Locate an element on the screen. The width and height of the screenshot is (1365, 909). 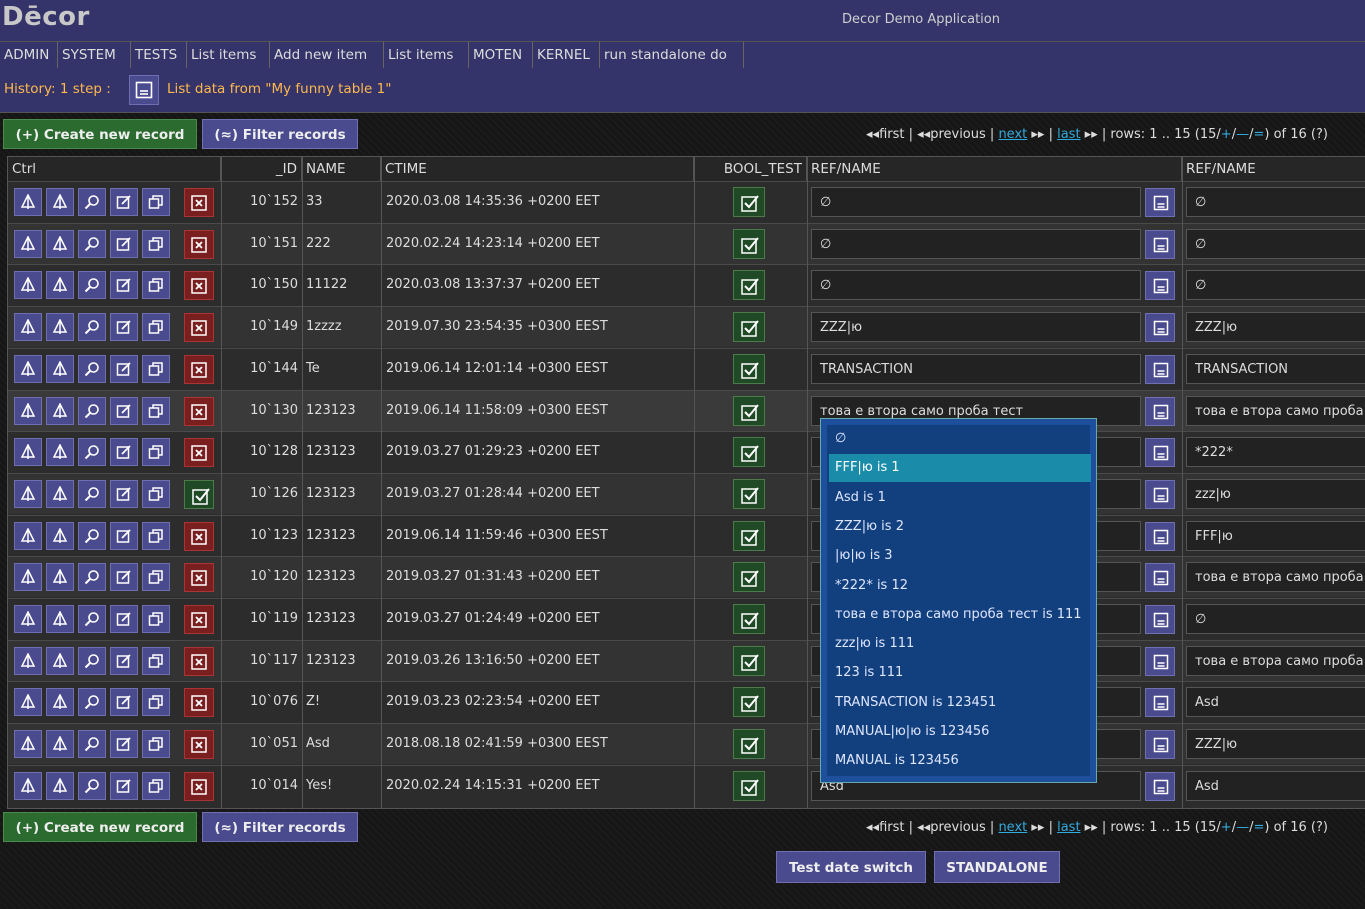
dropdown-option: FFF|ю is 1 is located at coordinates (960, 468).